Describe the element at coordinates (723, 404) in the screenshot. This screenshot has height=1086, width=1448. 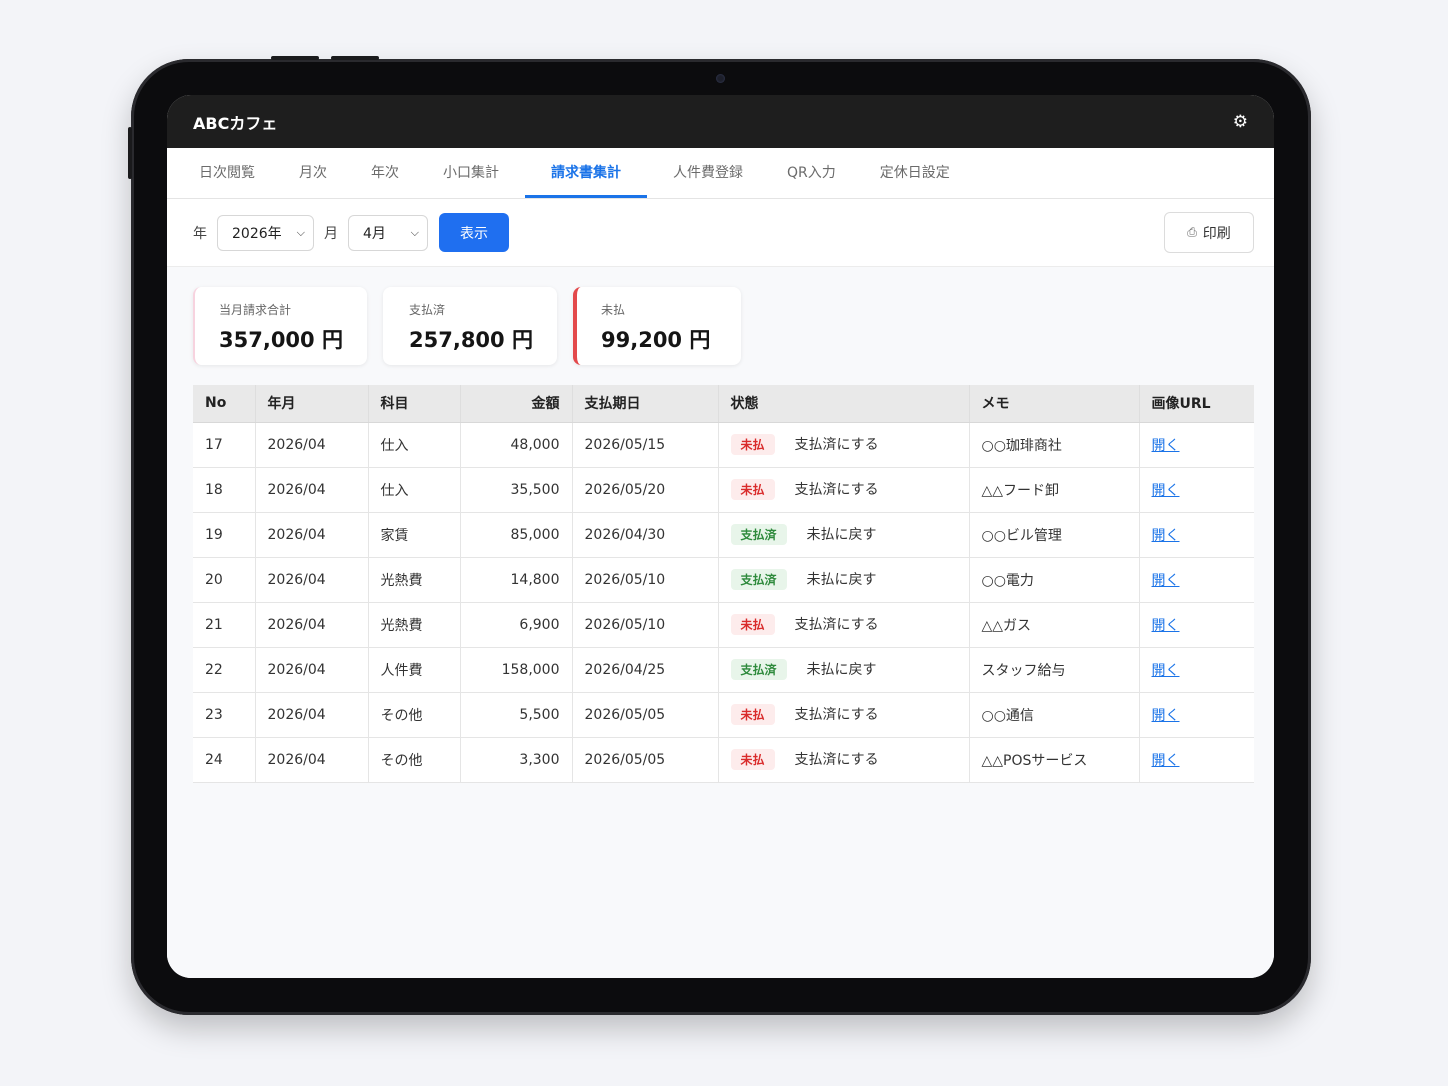
I see `table-header-row: No 年月 科目 金額 支払期日 状態 メモ 画像URL` at that location.